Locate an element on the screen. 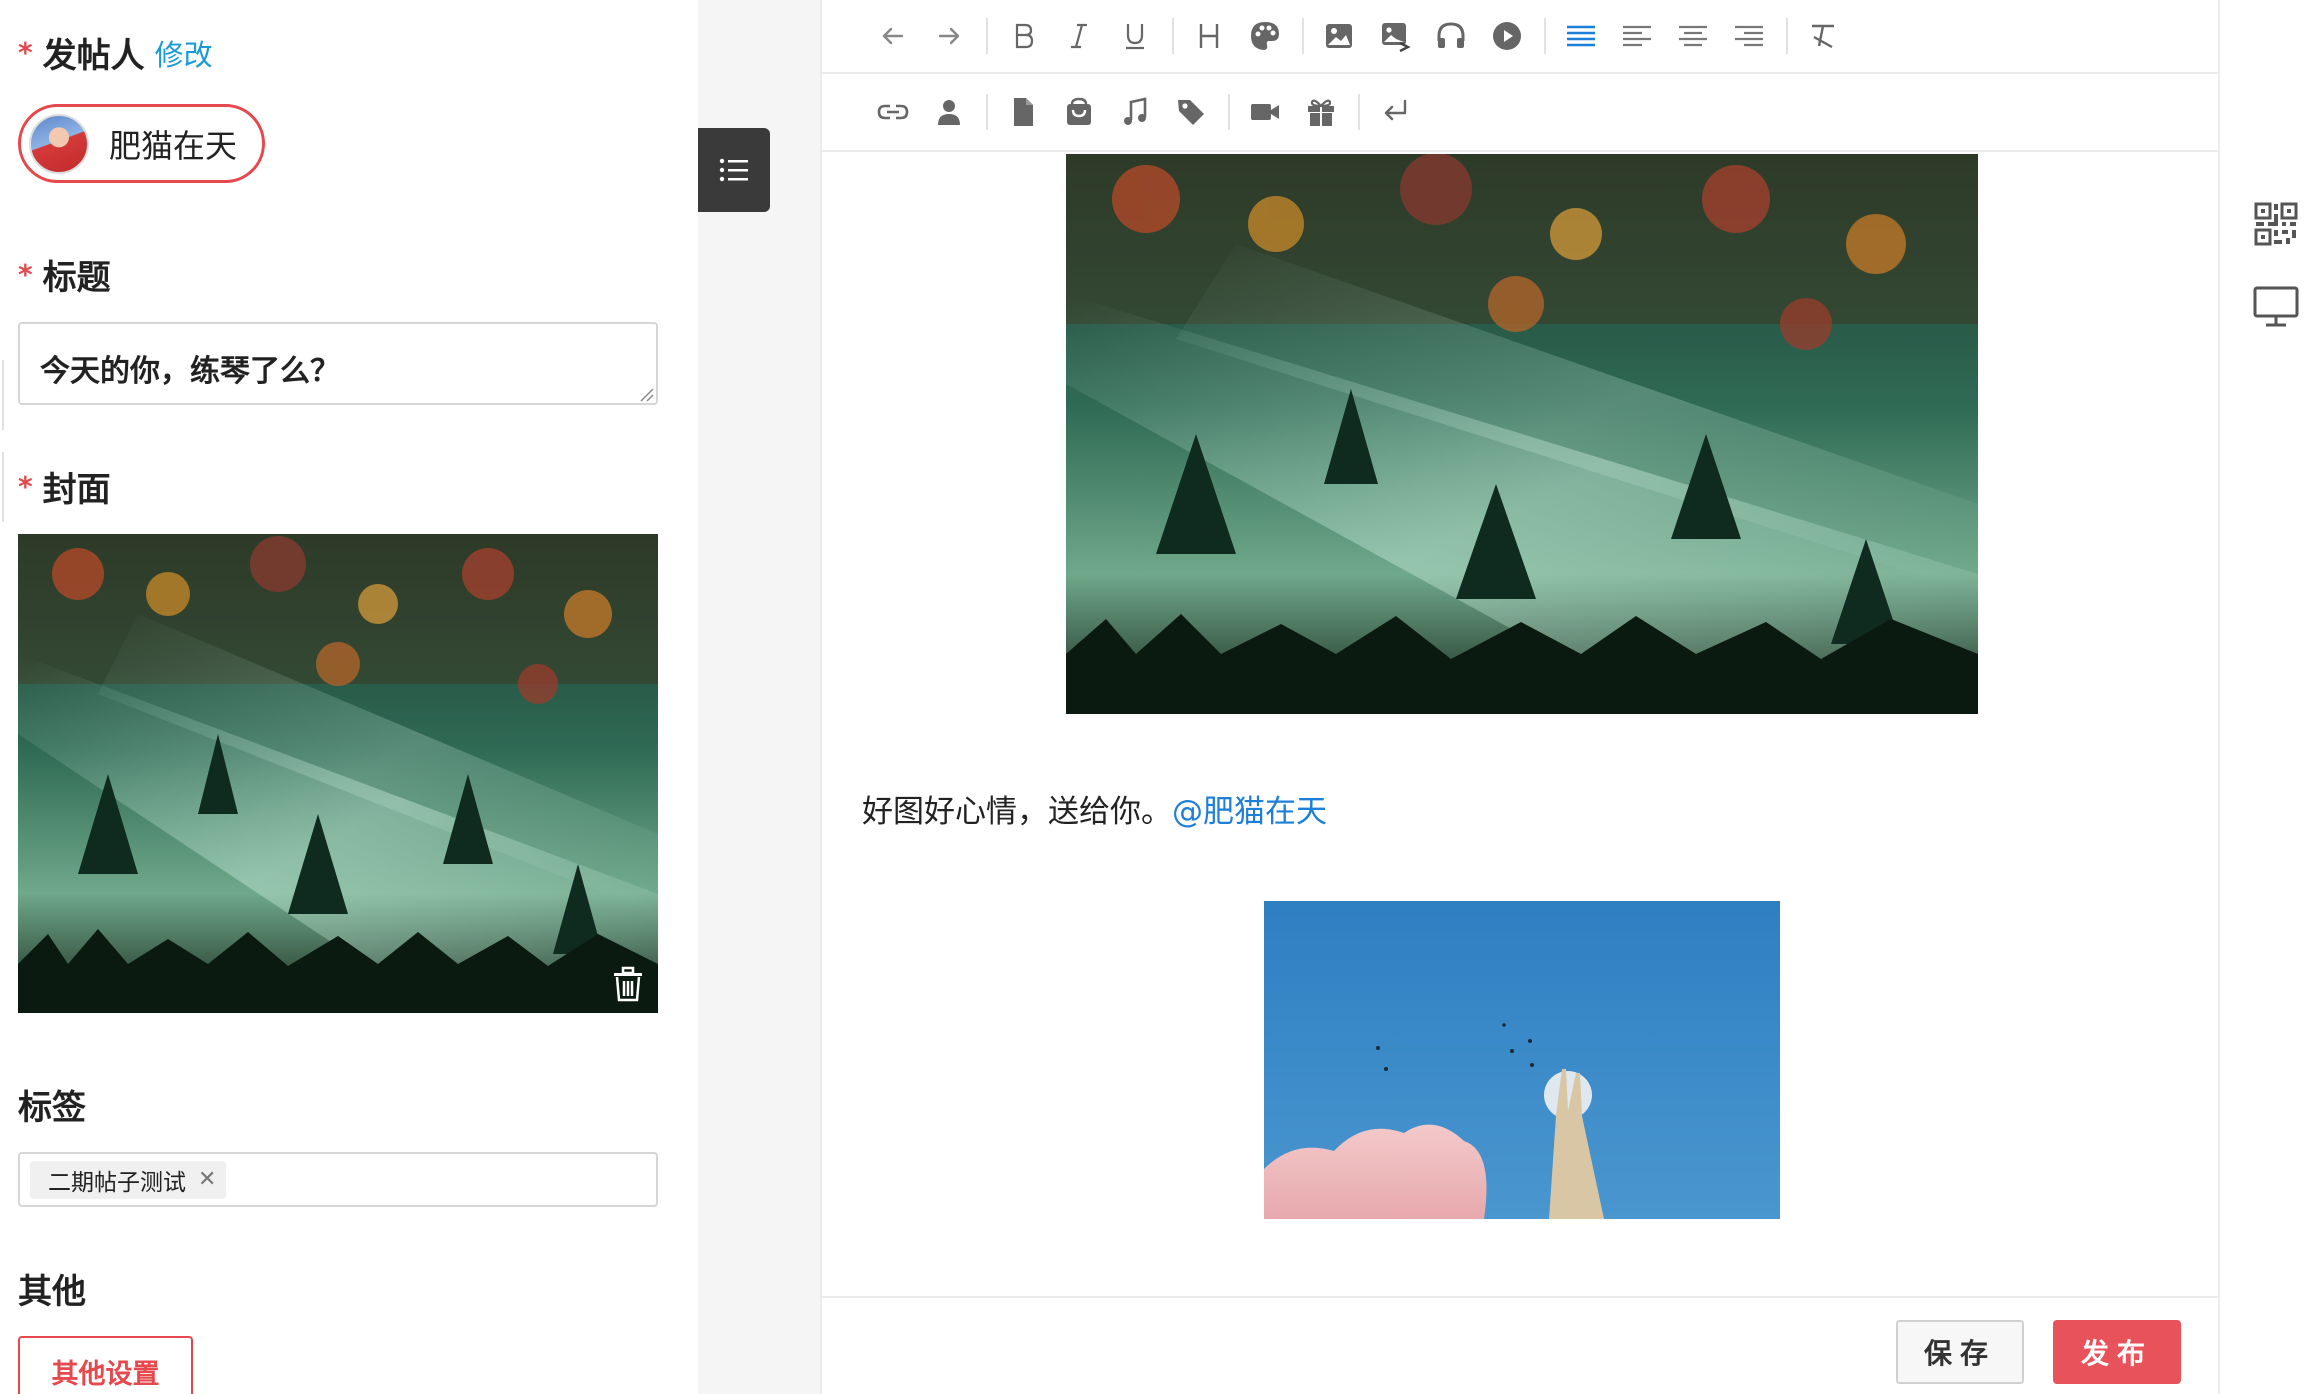  redo-icon is located at coordinates (949, 36).